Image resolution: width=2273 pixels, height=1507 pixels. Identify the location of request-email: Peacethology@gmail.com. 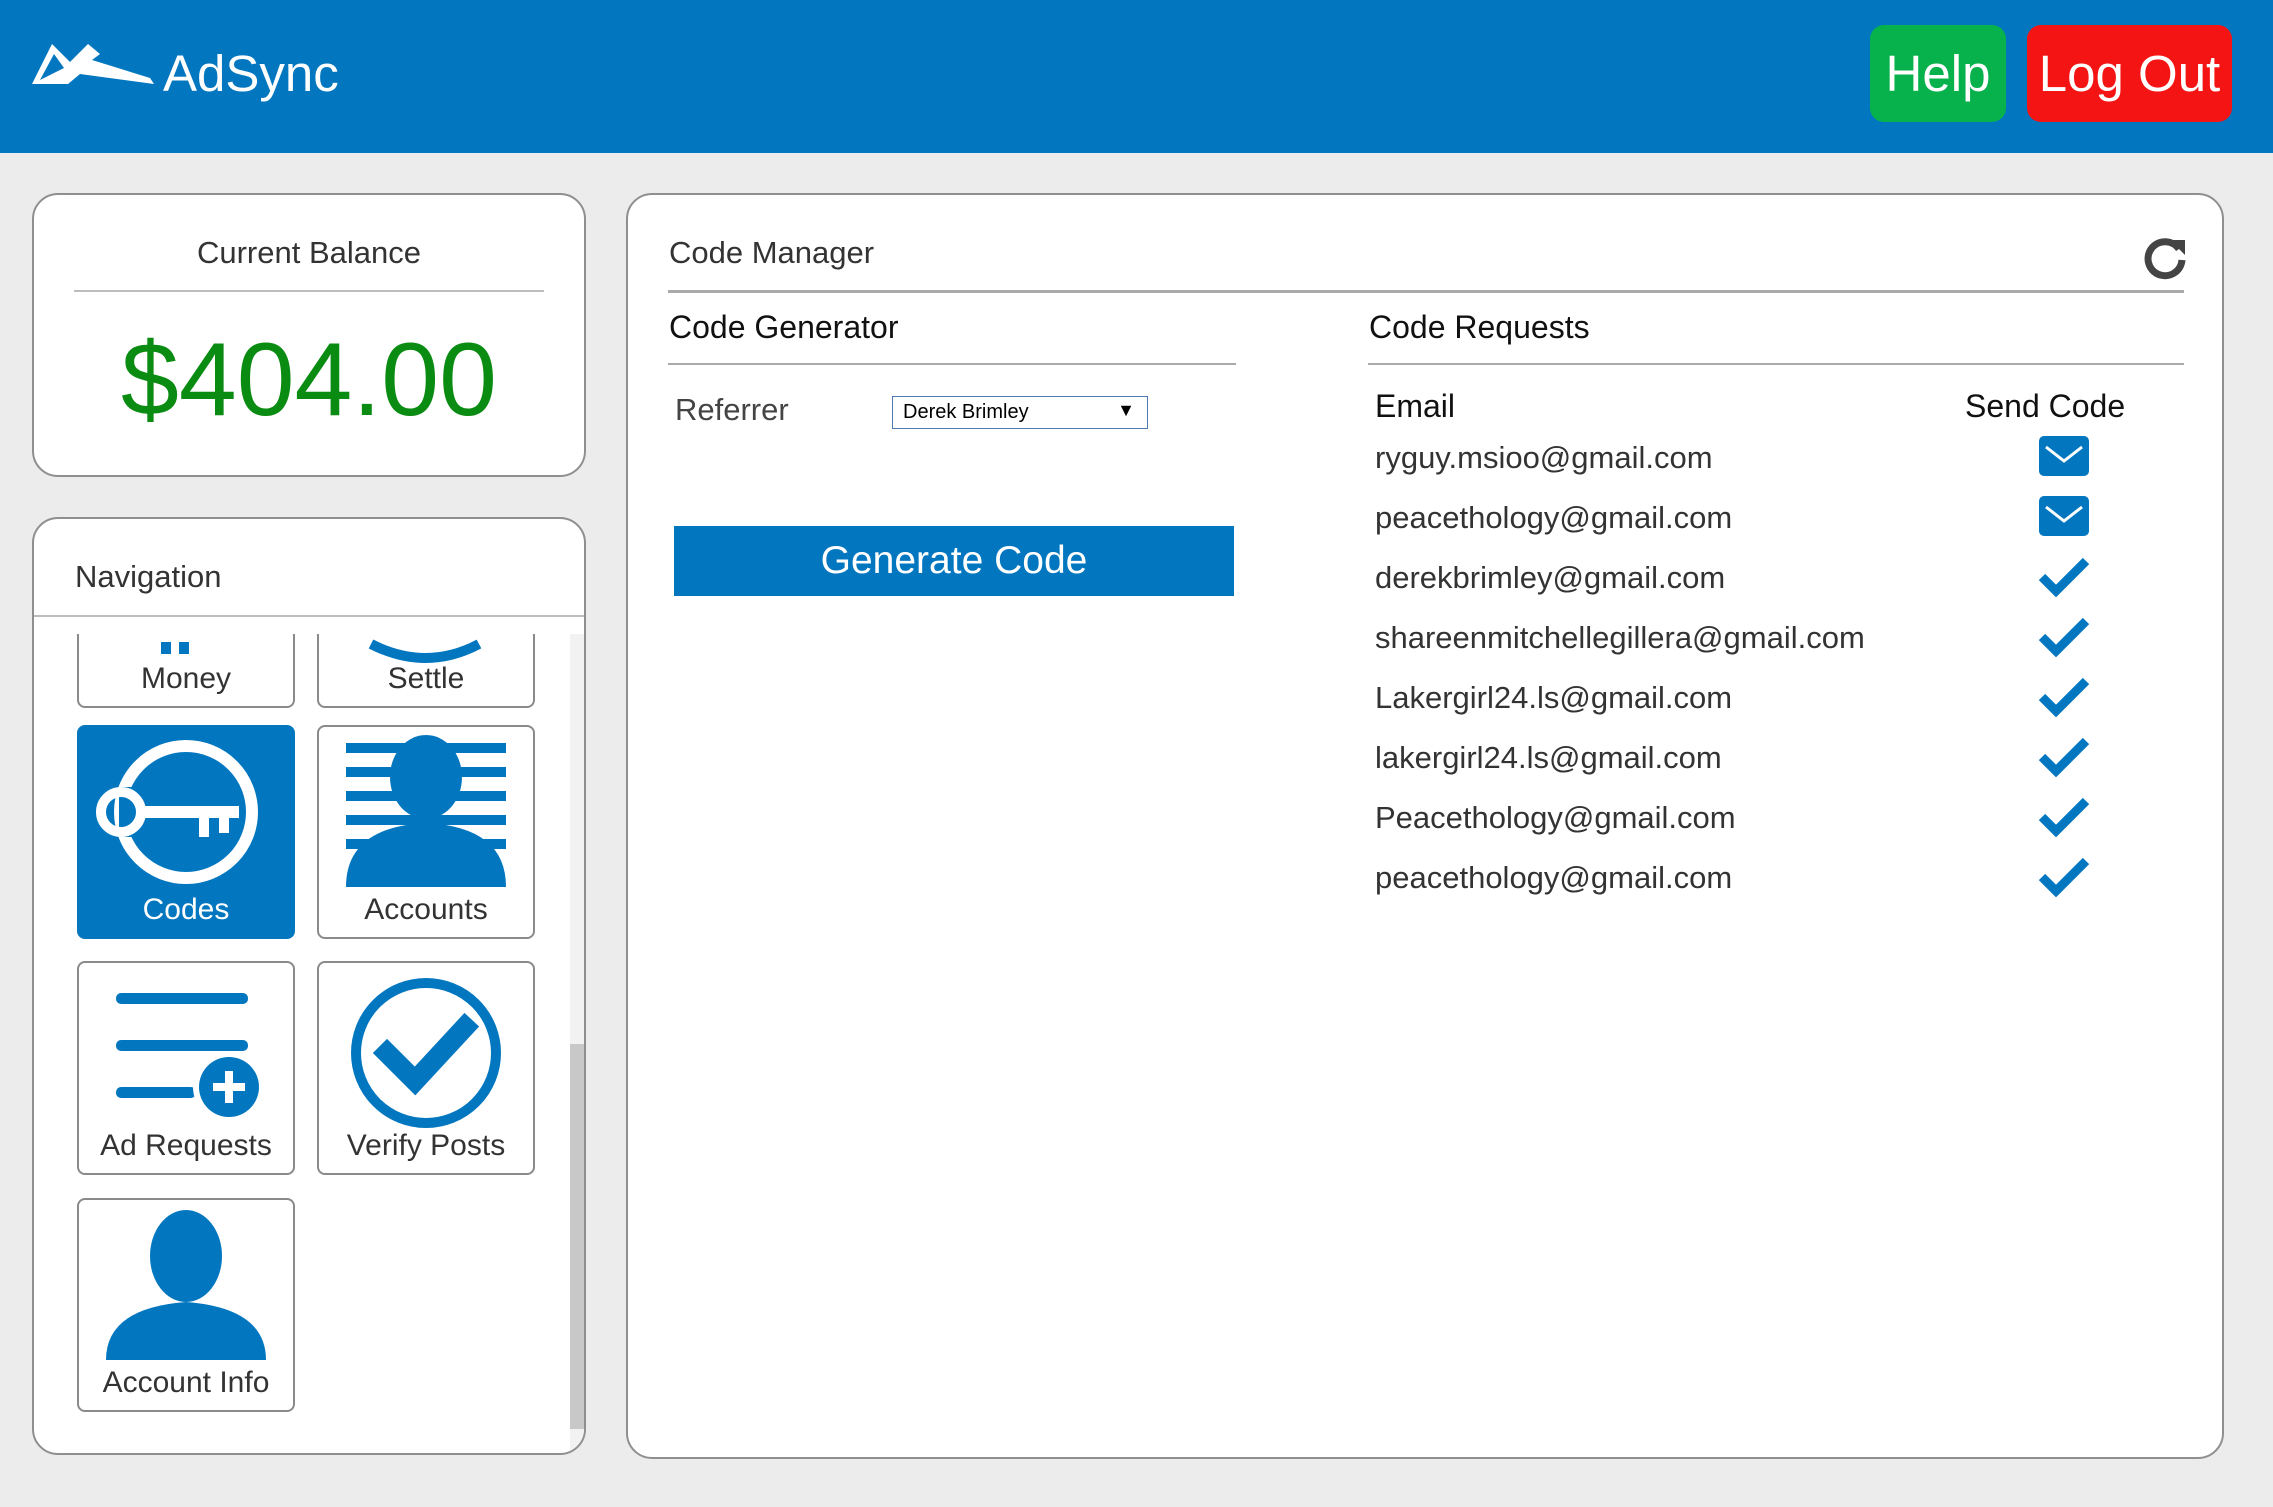
(1555, 817).